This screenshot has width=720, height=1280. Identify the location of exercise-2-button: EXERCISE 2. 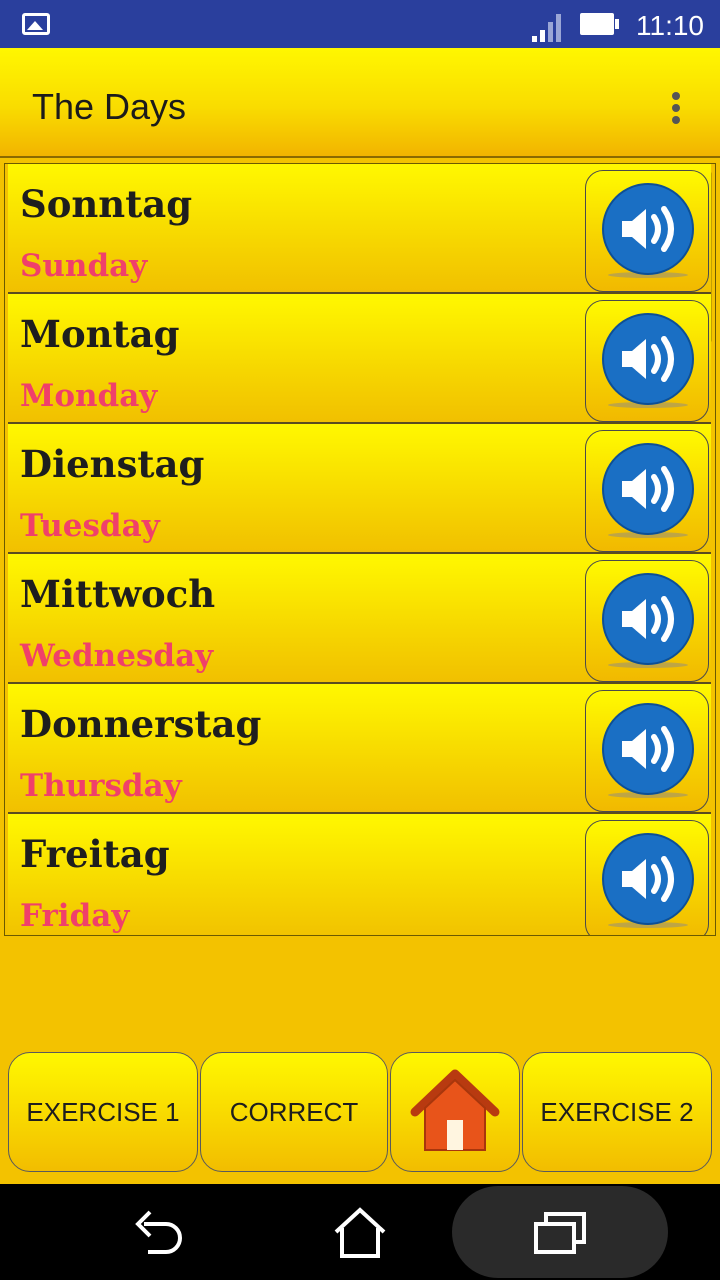
(617, 1112).